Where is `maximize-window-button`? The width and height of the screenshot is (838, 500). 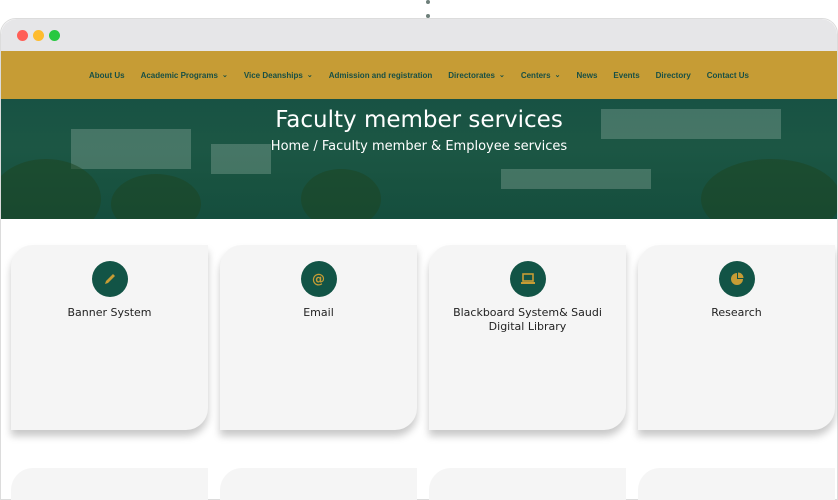 maximize-window-button is located at coordinates (54, 35).